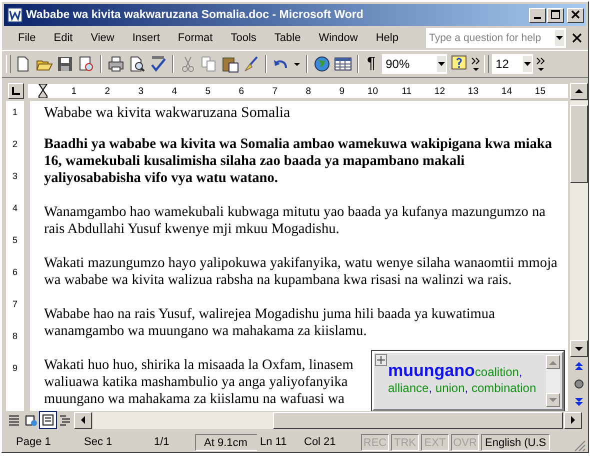 Image resolution: width=590 pixels, height=458 pixels. I want to click on paste-clipboard-icon, so click(230, 64).